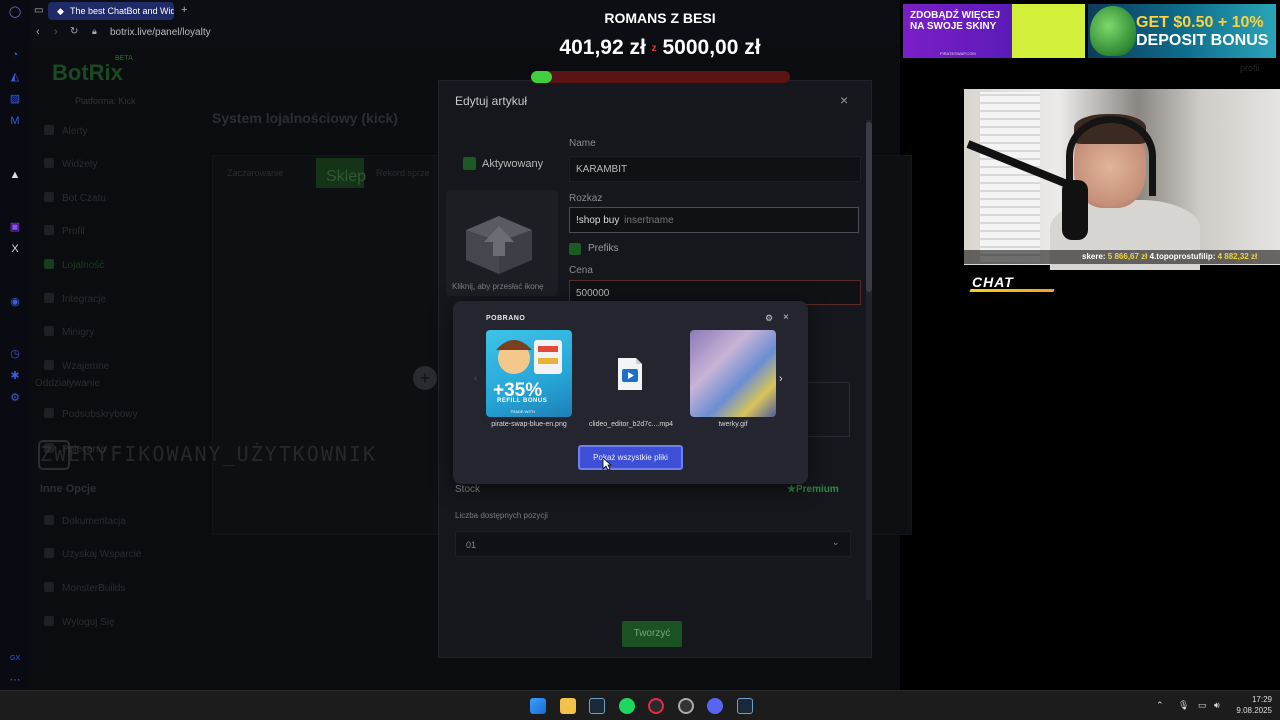 The height and width of the screenshot is (720, 1280). Describe the element at coordinates (660, 77) in the screenshot. I see `goal-progress-track` at that location.